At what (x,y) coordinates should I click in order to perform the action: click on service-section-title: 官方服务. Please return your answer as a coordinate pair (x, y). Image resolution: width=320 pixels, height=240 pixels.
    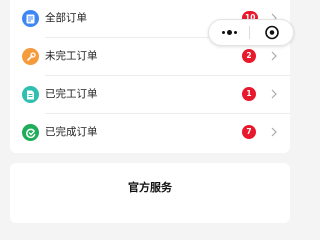
    Looking at the image, I should click on (150, 187).